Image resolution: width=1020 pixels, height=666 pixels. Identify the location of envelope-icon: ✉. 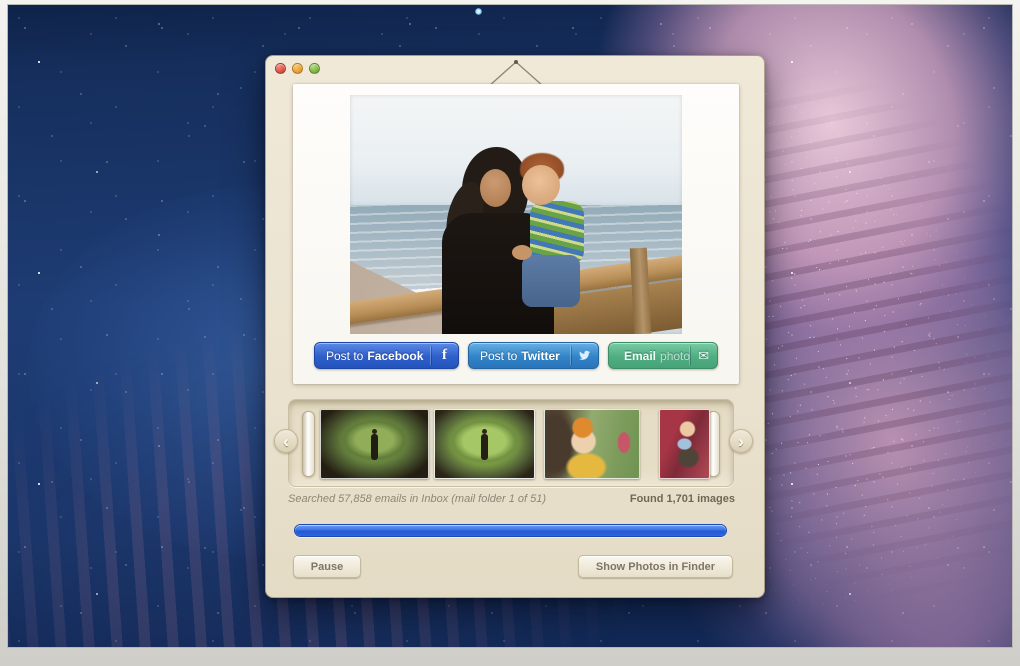
(700, 355).